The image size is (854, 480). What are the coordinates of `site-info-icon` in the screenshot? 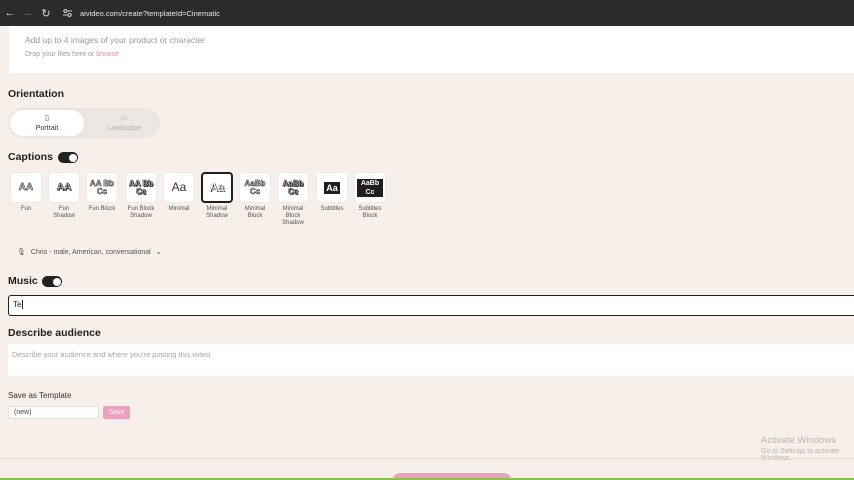 It's located at (68, 13).